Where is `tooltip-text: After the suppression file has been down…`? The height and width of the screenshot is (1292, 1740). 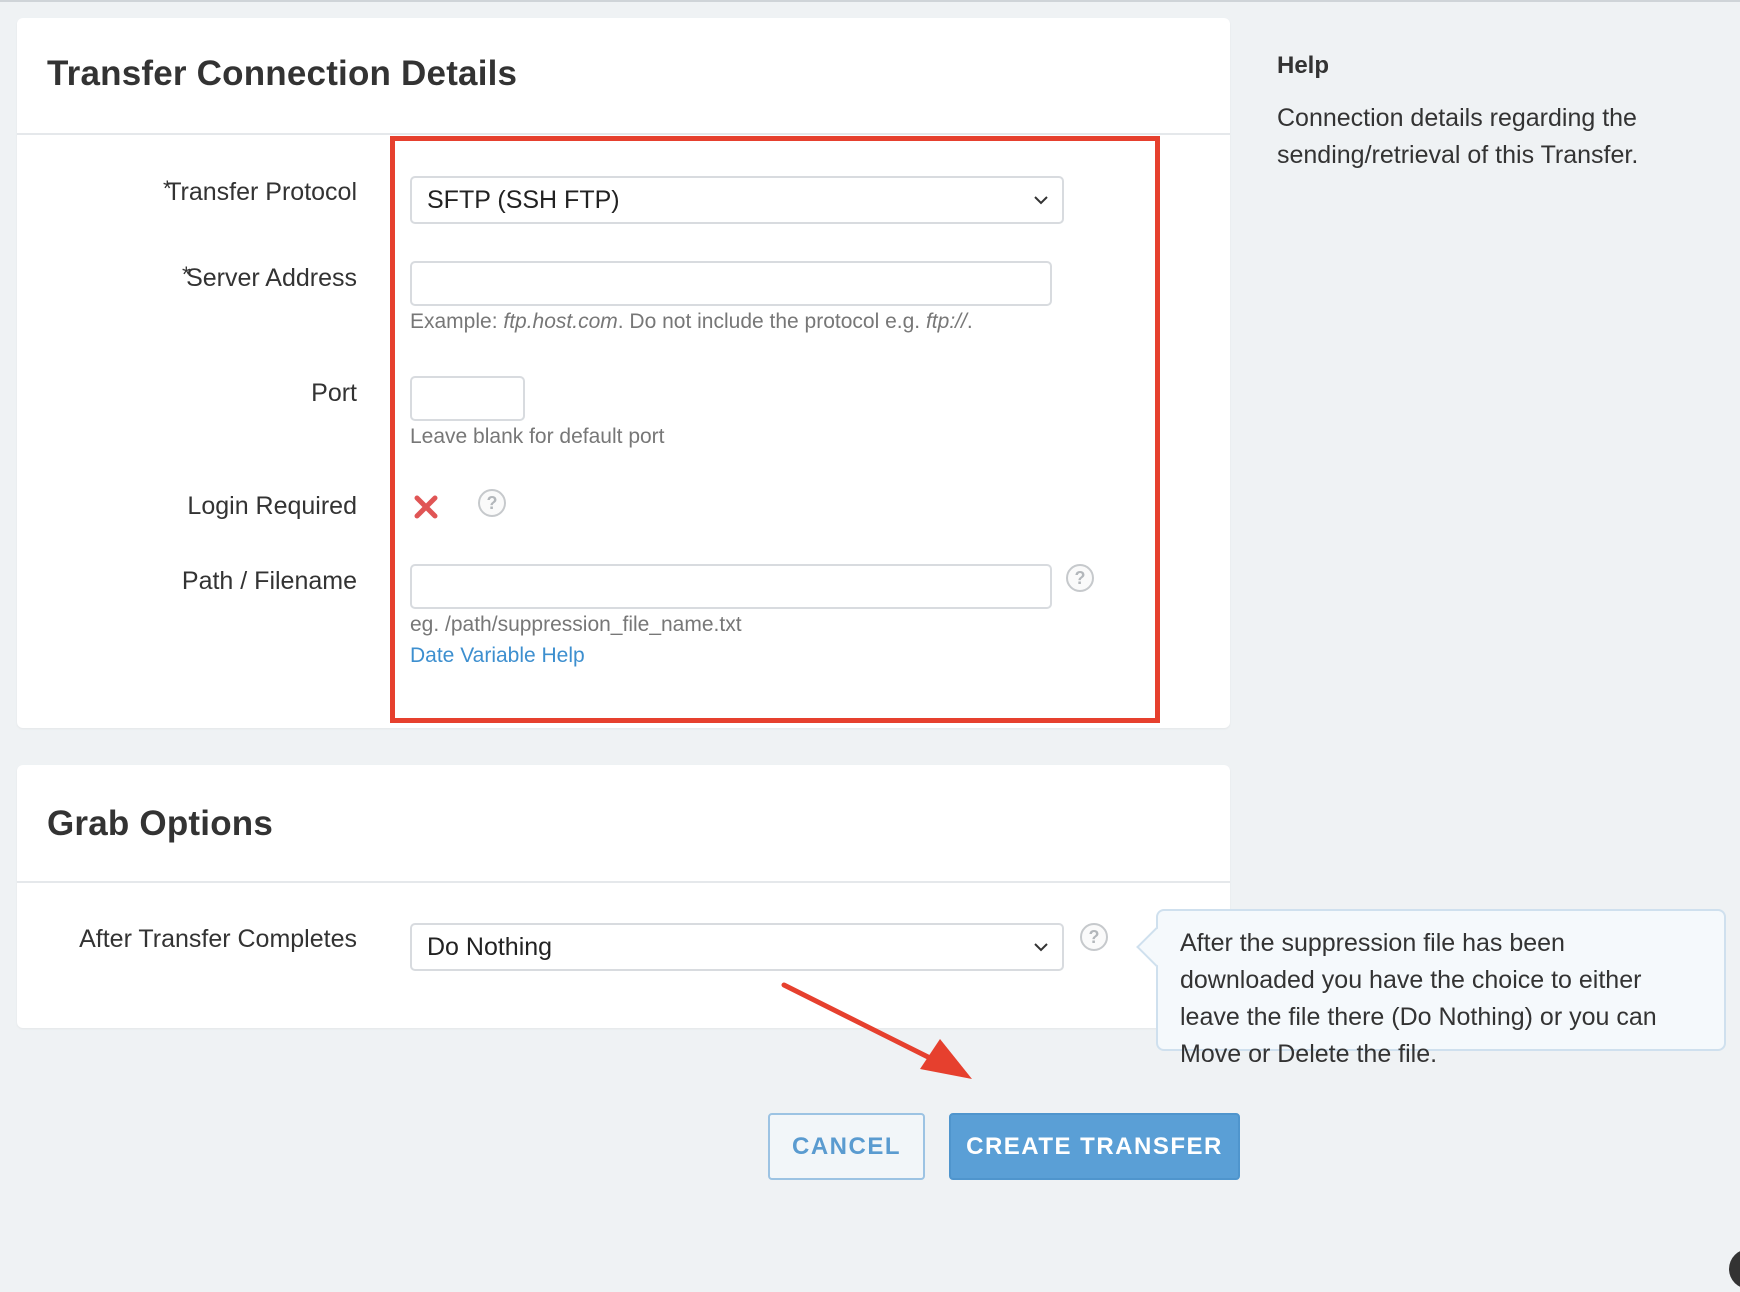
tooltip-text: After the suppression file has been down… is located at coordinates (1418, 998).